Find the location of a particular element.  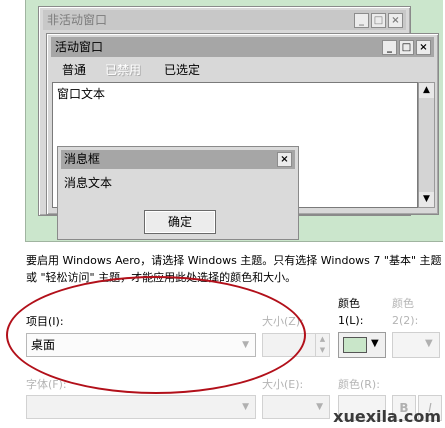

window-text: 窗口文本 is located at coordinates (81, 94).